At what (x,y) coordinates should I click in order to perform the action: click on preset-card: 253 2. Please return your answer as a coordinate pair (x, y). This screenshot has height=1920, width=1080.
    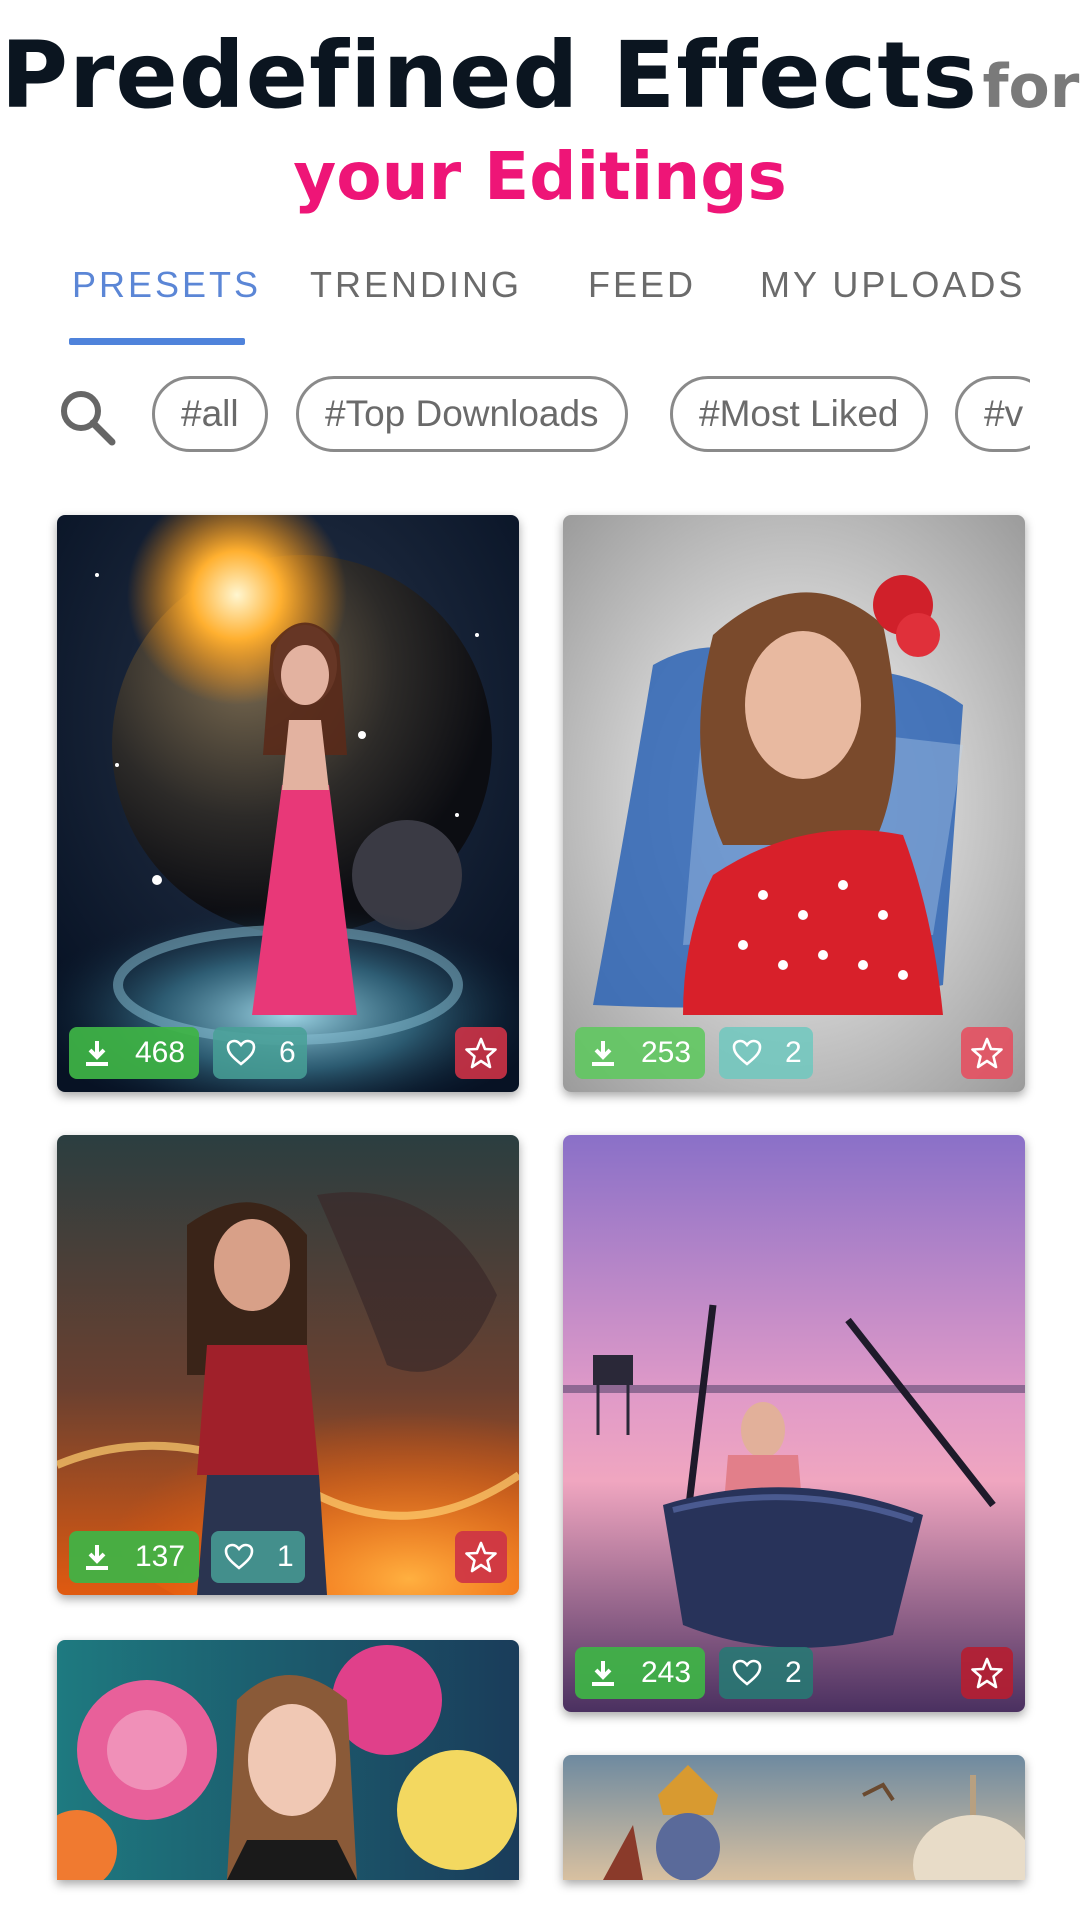
    Looking at the image, I should click on (794, 803).